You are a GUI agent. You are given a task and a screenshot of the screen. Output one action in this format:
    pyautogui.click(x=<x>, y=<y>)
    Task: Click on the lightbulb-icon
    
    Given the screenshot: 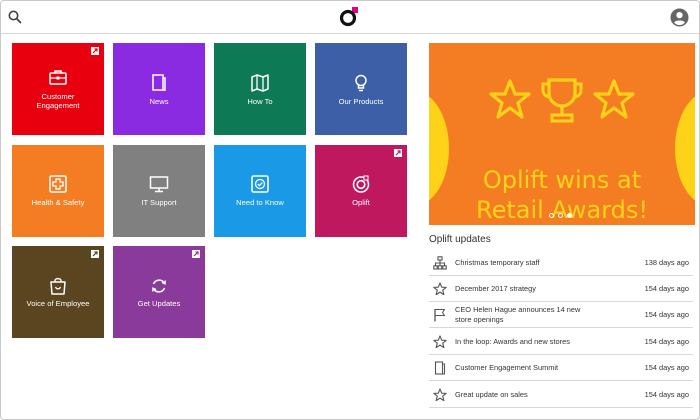 What is the action you would take?
    pyautogui.click(x=361, y=83)
    